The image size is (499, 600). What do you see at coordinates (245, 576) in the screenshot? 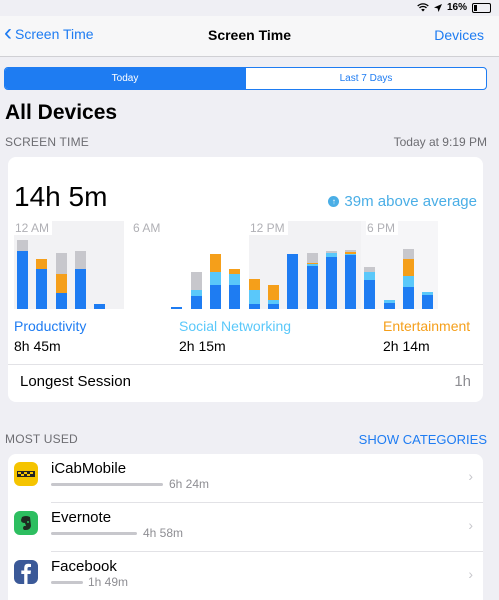
I see `app-row-facebook: Facebook 1h 49m ›` at bounding box center [245, 576].